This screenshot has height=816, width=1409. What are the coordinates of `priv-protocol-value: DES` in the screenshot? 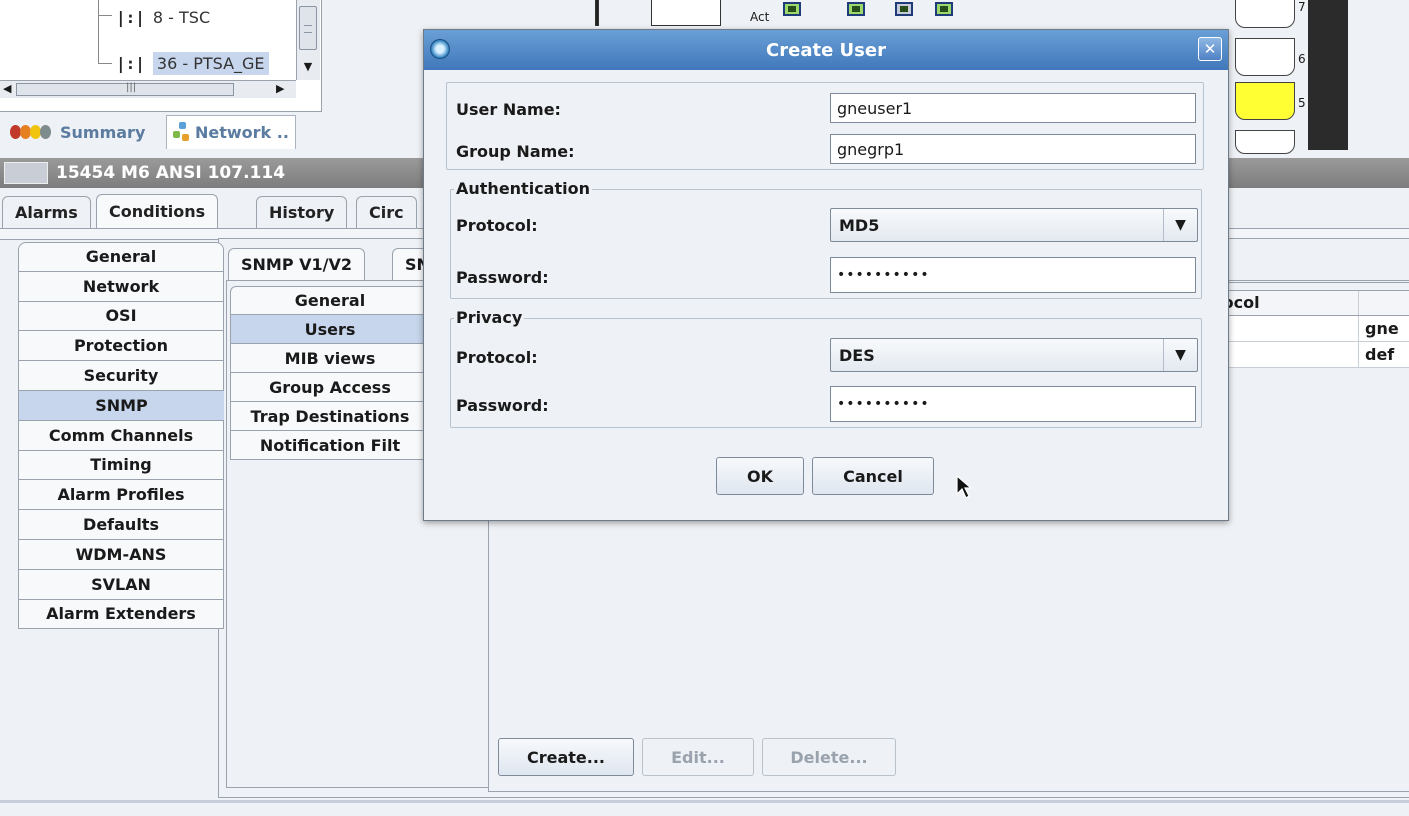 It's located at (857, 355).